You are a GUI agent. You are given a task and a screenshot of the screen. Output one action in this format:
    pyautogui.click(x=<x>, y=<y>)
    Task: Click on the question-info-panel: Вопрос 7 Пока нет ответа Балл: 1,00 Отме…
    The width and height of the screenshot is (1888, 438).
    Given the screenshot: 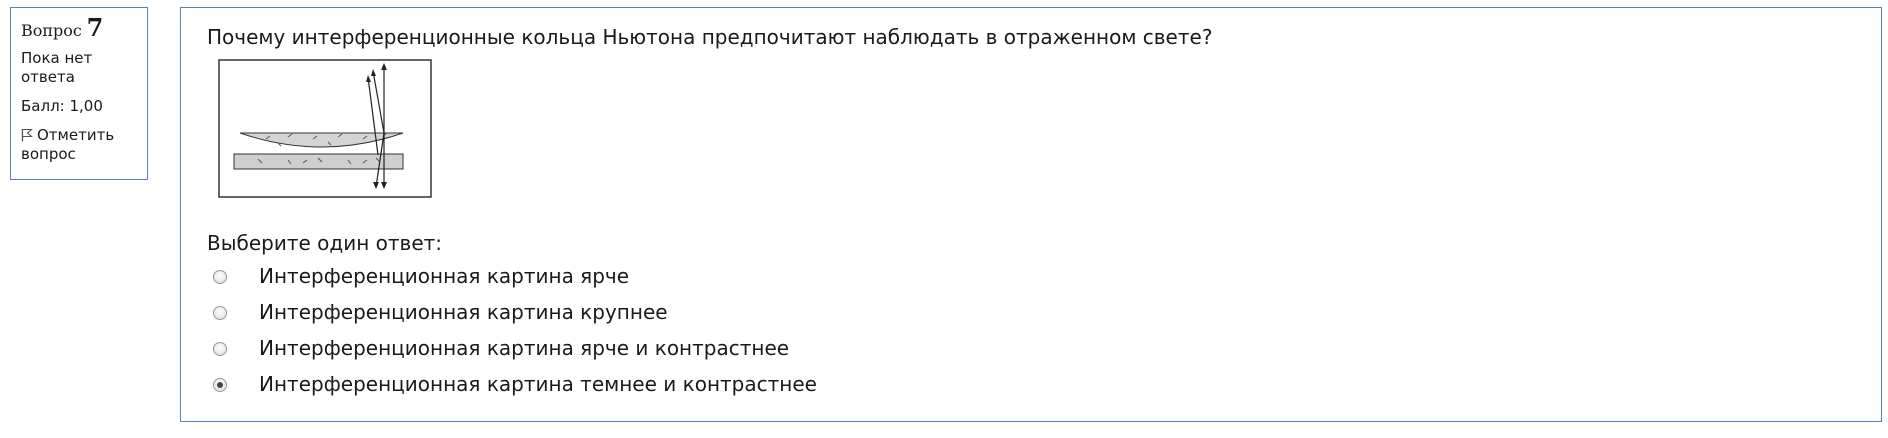 What is the action you would take?
    pyautogui.click(x=79, y=93)
    